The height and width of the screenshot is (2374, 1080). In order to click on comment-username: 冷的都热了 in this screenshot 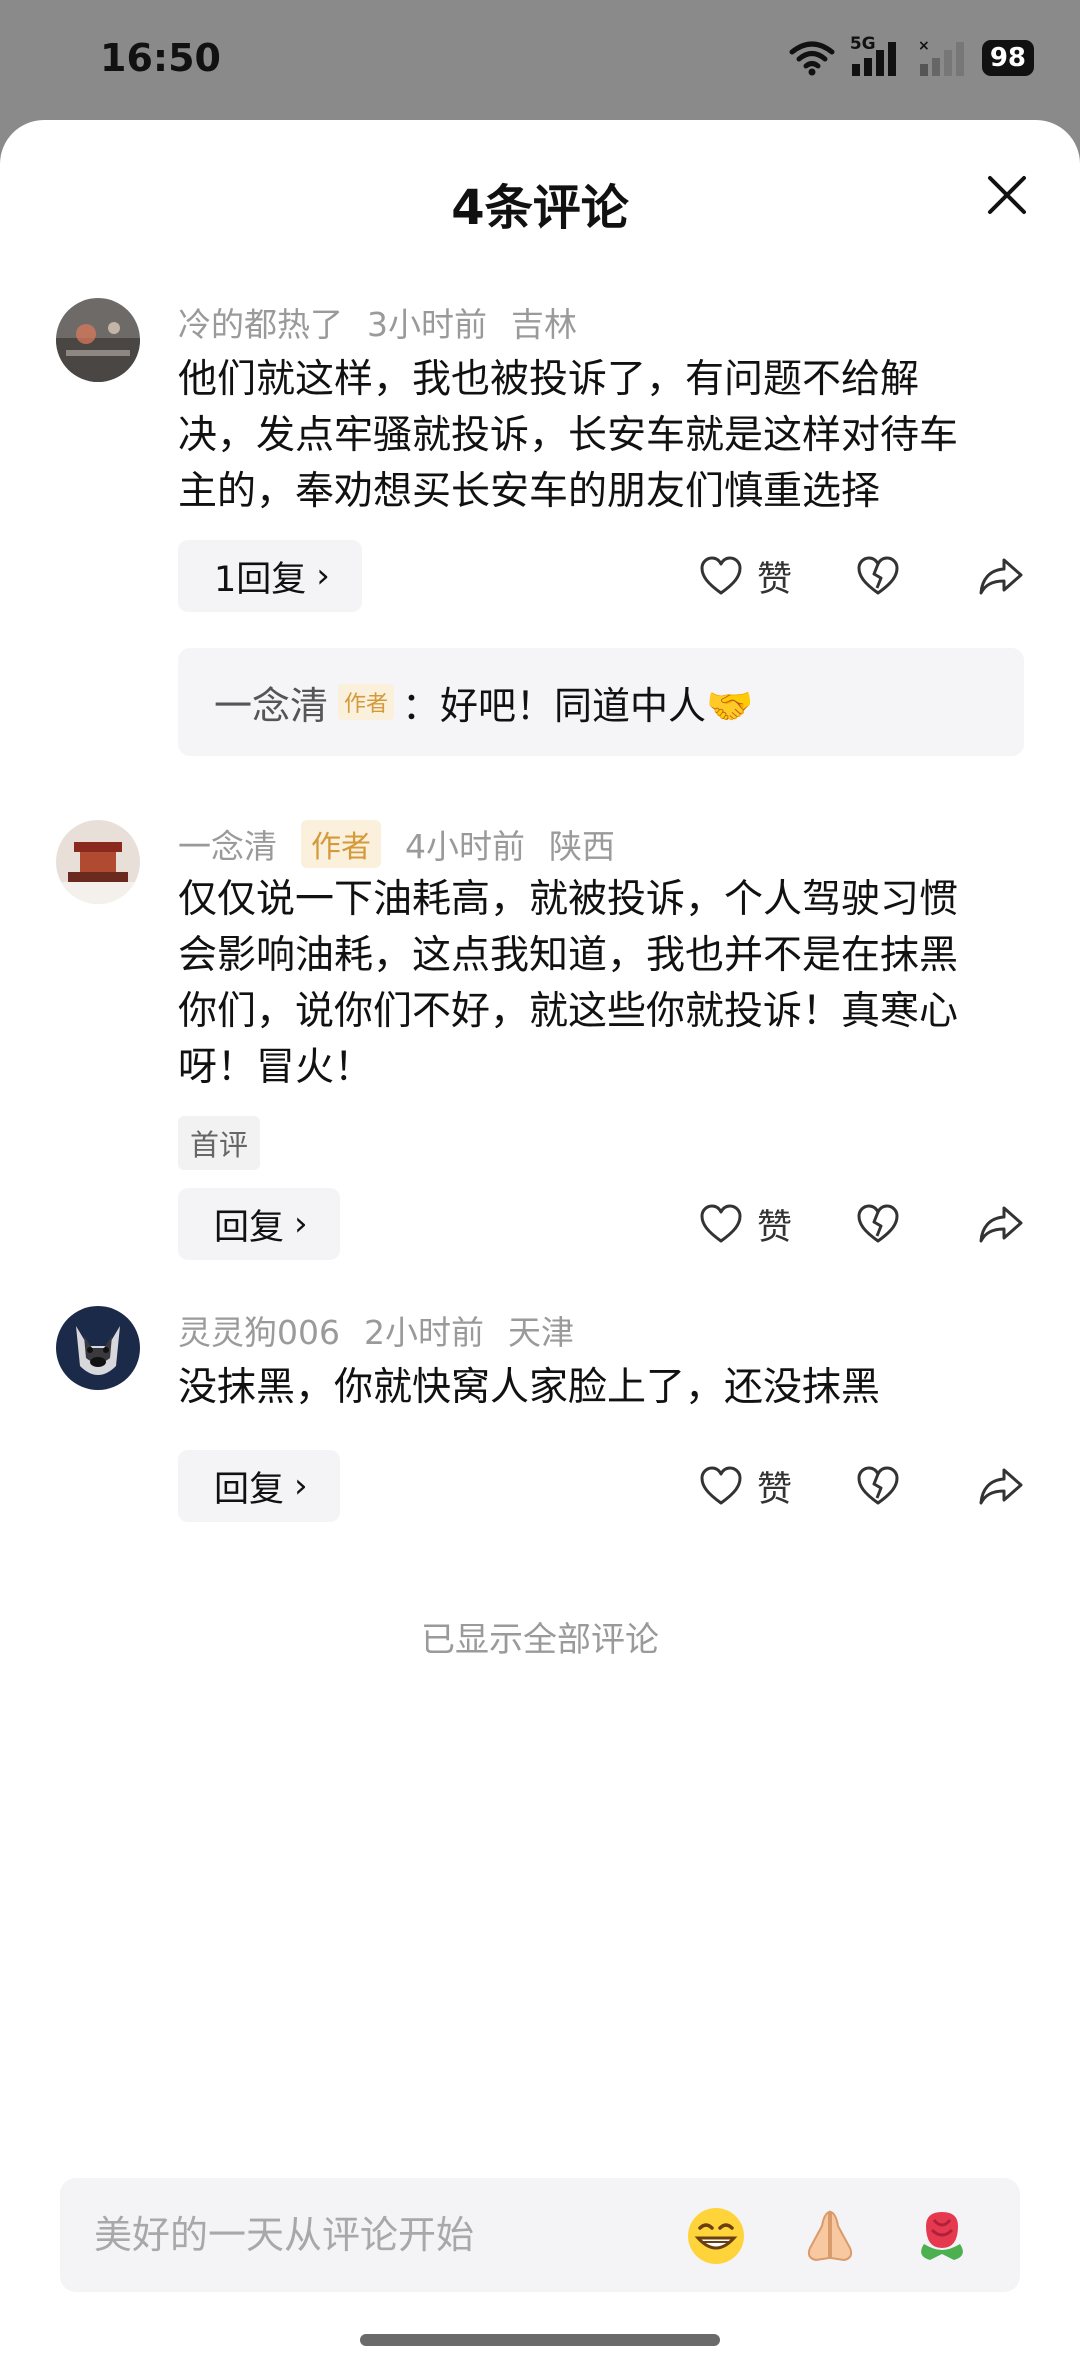, I will do `click(260, 322)`.